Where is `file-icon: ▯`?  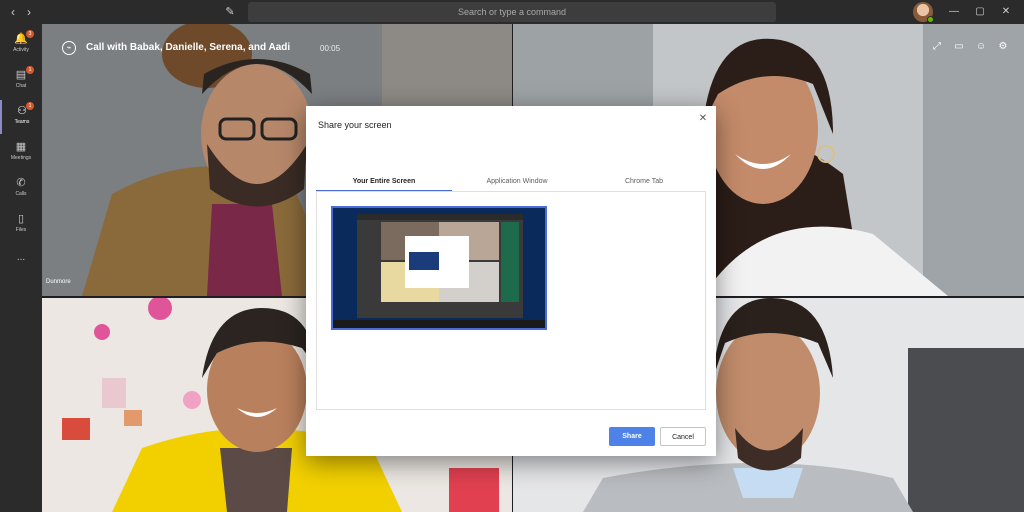
file-icon: ▯ is located at coordinates (21, 219).